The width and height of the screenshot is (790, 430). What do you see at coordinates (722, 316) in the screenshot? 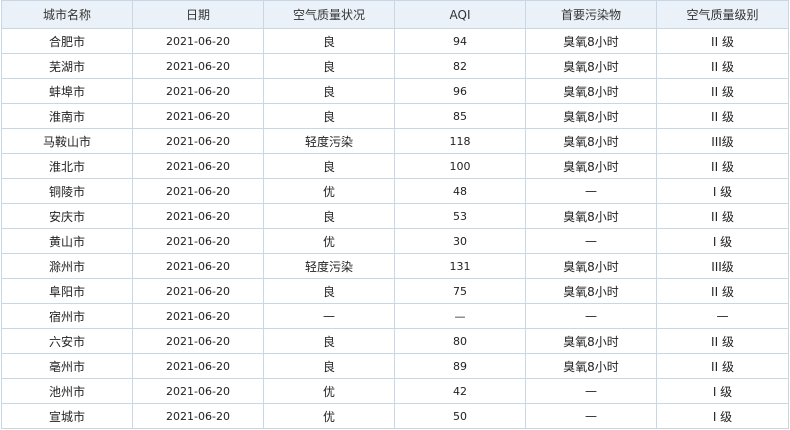
I see `cell-air-quality-level: —` at bounding box center [722, 316].